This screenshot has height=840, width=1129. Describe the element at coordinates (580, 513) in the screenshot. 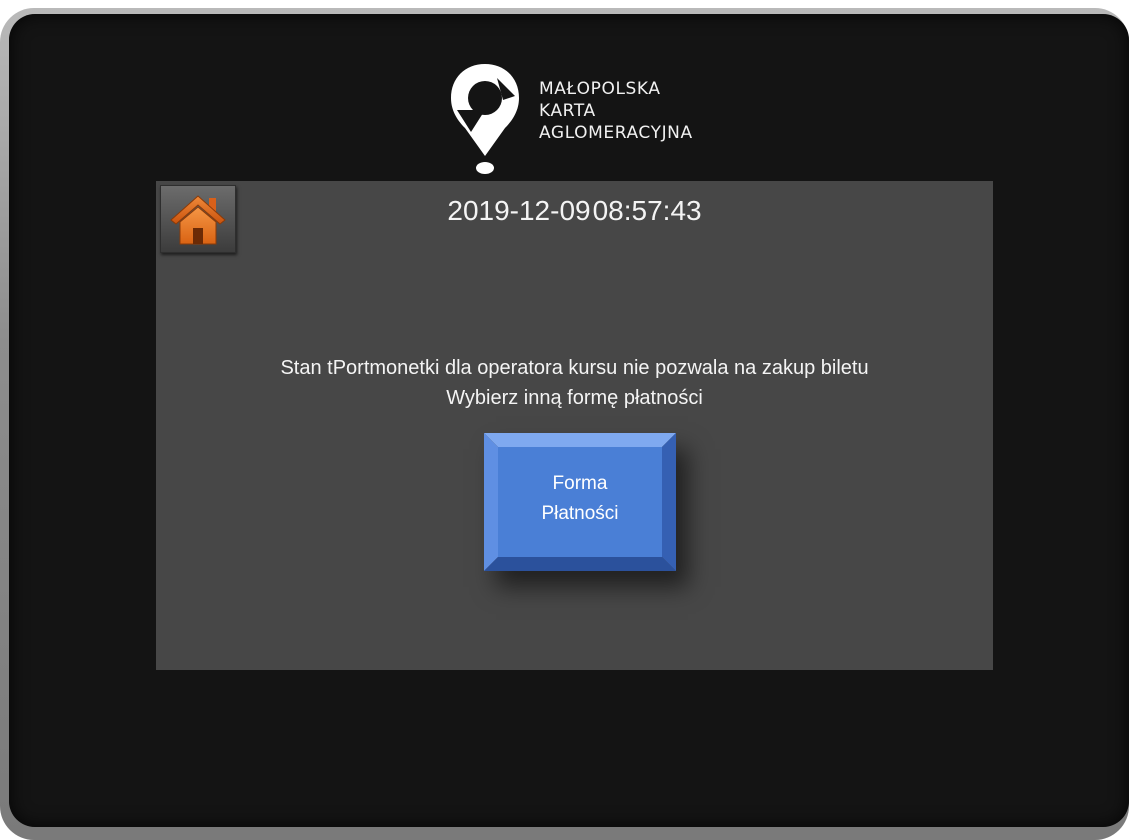

I see `payment-label-line-2: Płatności` at that location.